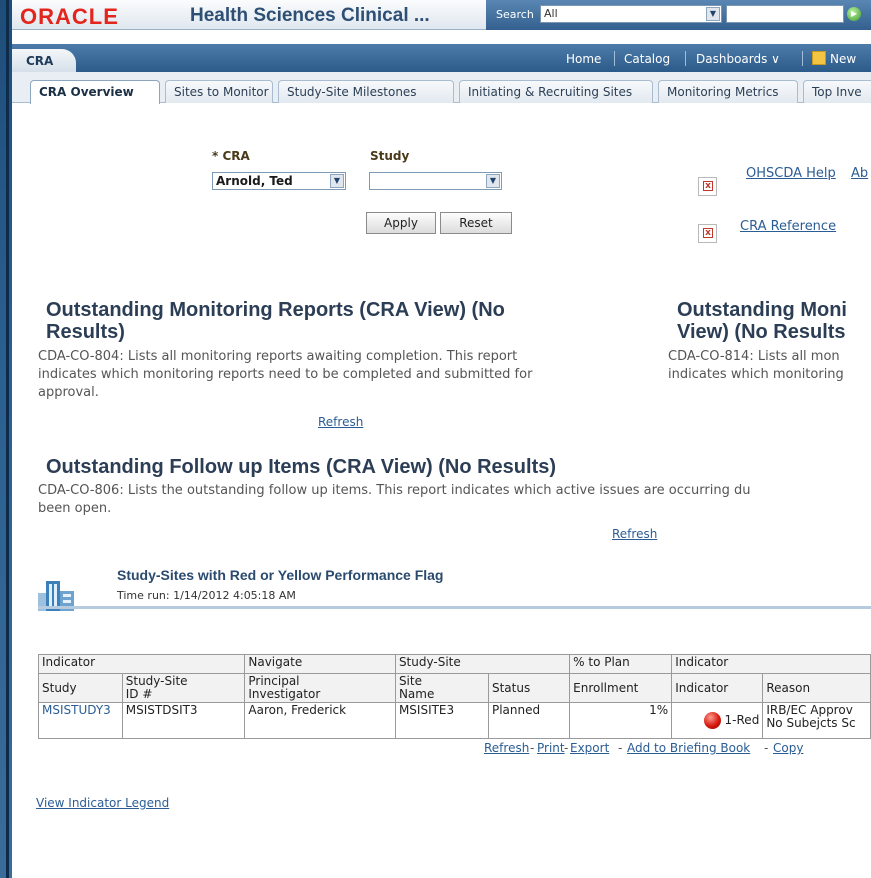 This screenshot has height=878, width=871. What do you see at coordinates (712, 720) in the screenshot?
I see `red-indicator-icon` at bounding box center [712, 720].